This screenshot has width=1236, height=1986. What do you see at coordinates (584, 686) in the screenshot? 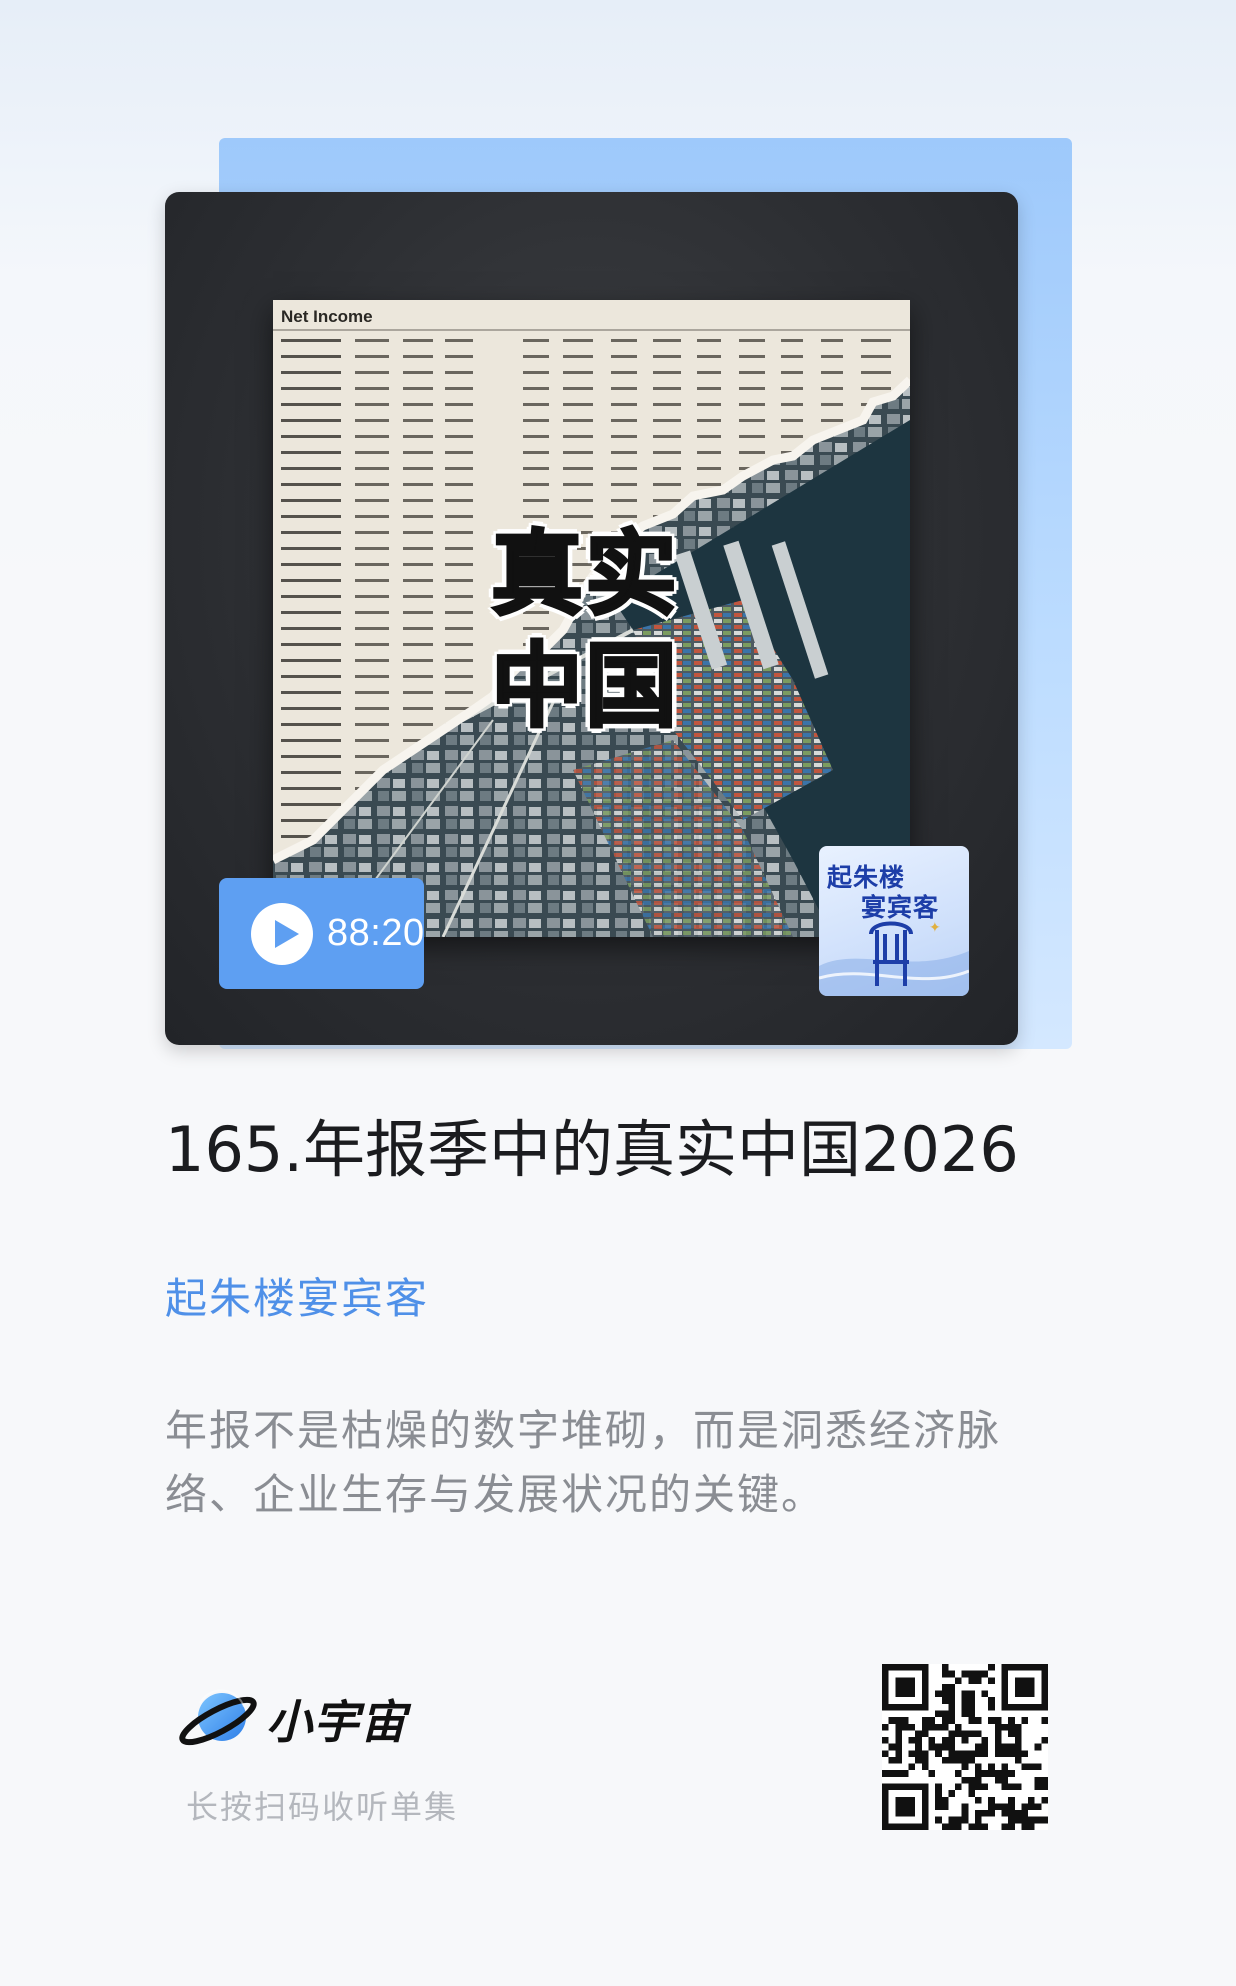
I see `artwork-title-line2: 中国` at bounding box center [584, 686].